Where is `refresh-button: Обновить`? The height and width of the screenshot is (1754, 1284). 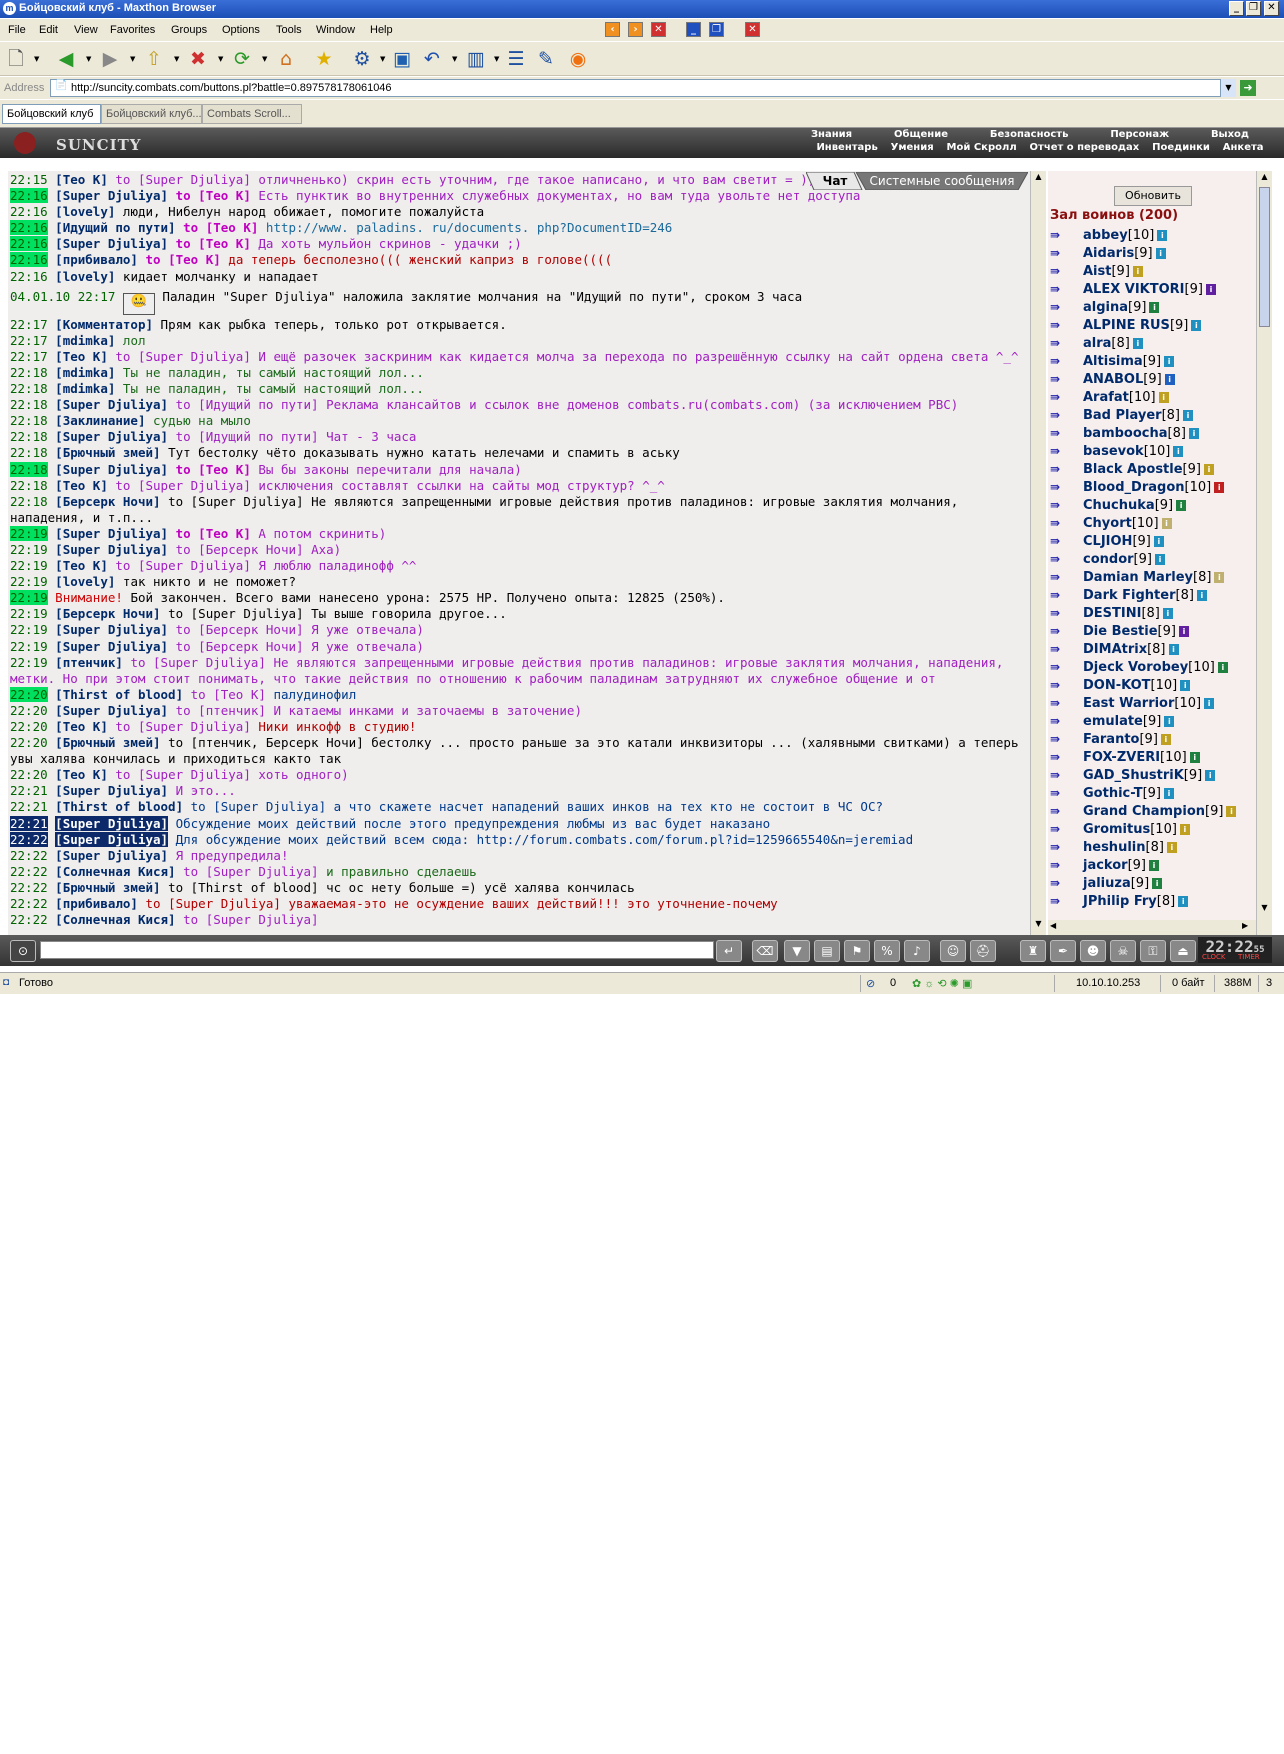 refresh-button: Обновить is located at coordinates (1153, 196).